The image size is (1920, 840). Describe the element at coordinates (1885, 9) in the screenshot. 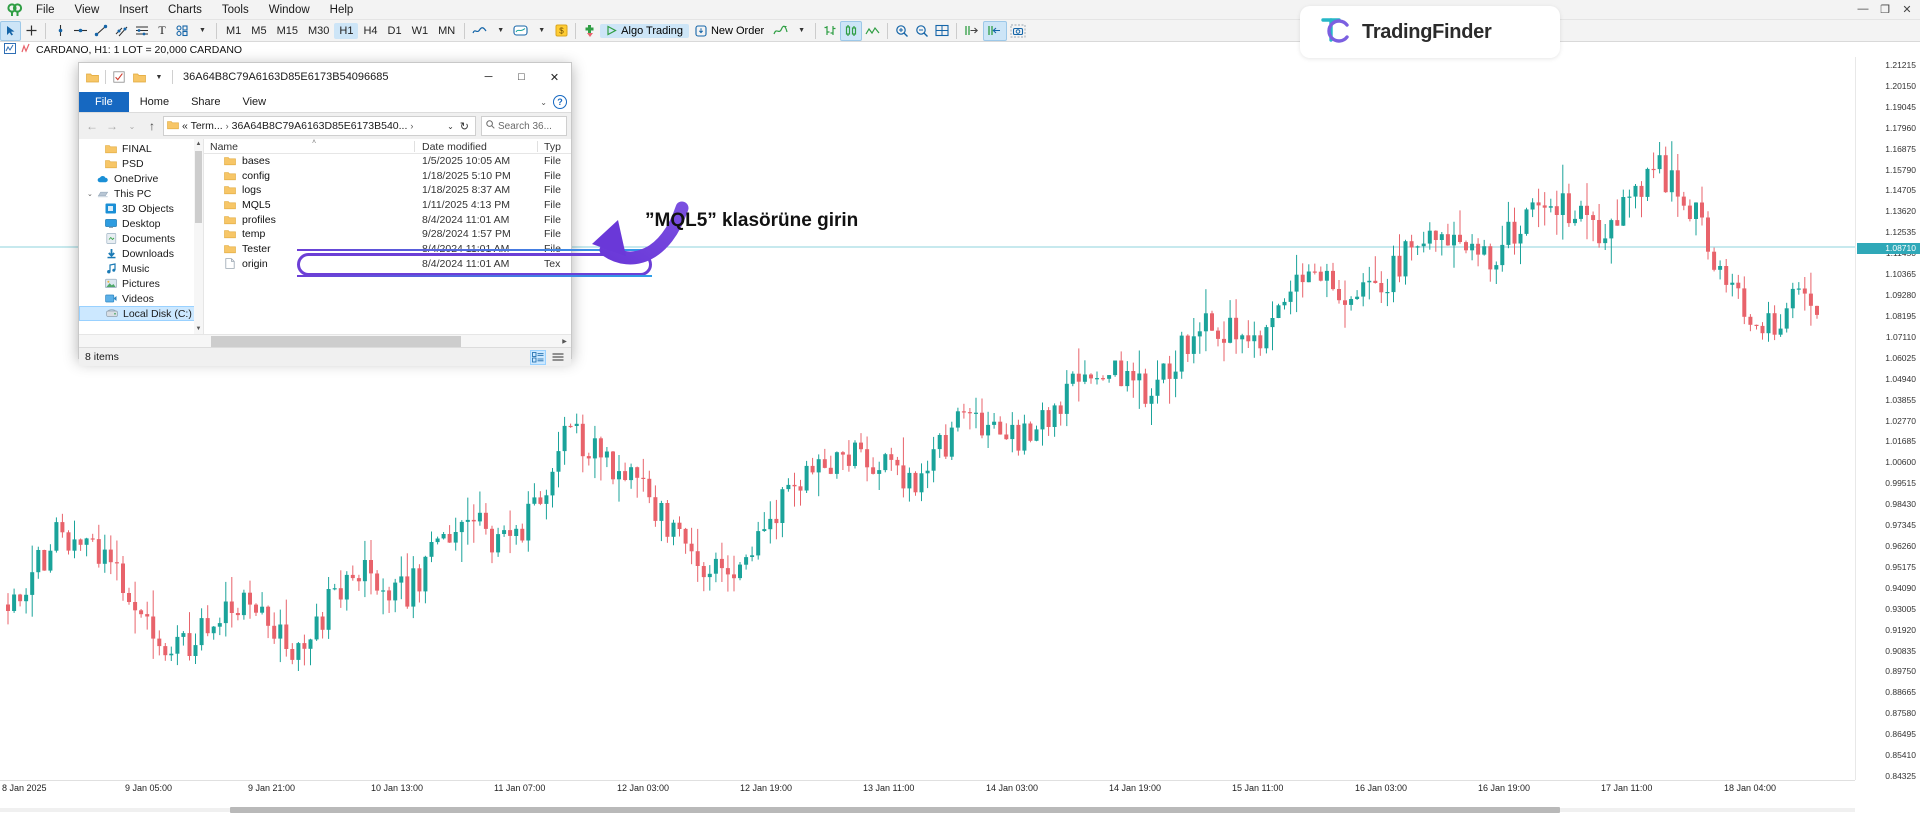

I see `maximize-button: ❐` at that location.